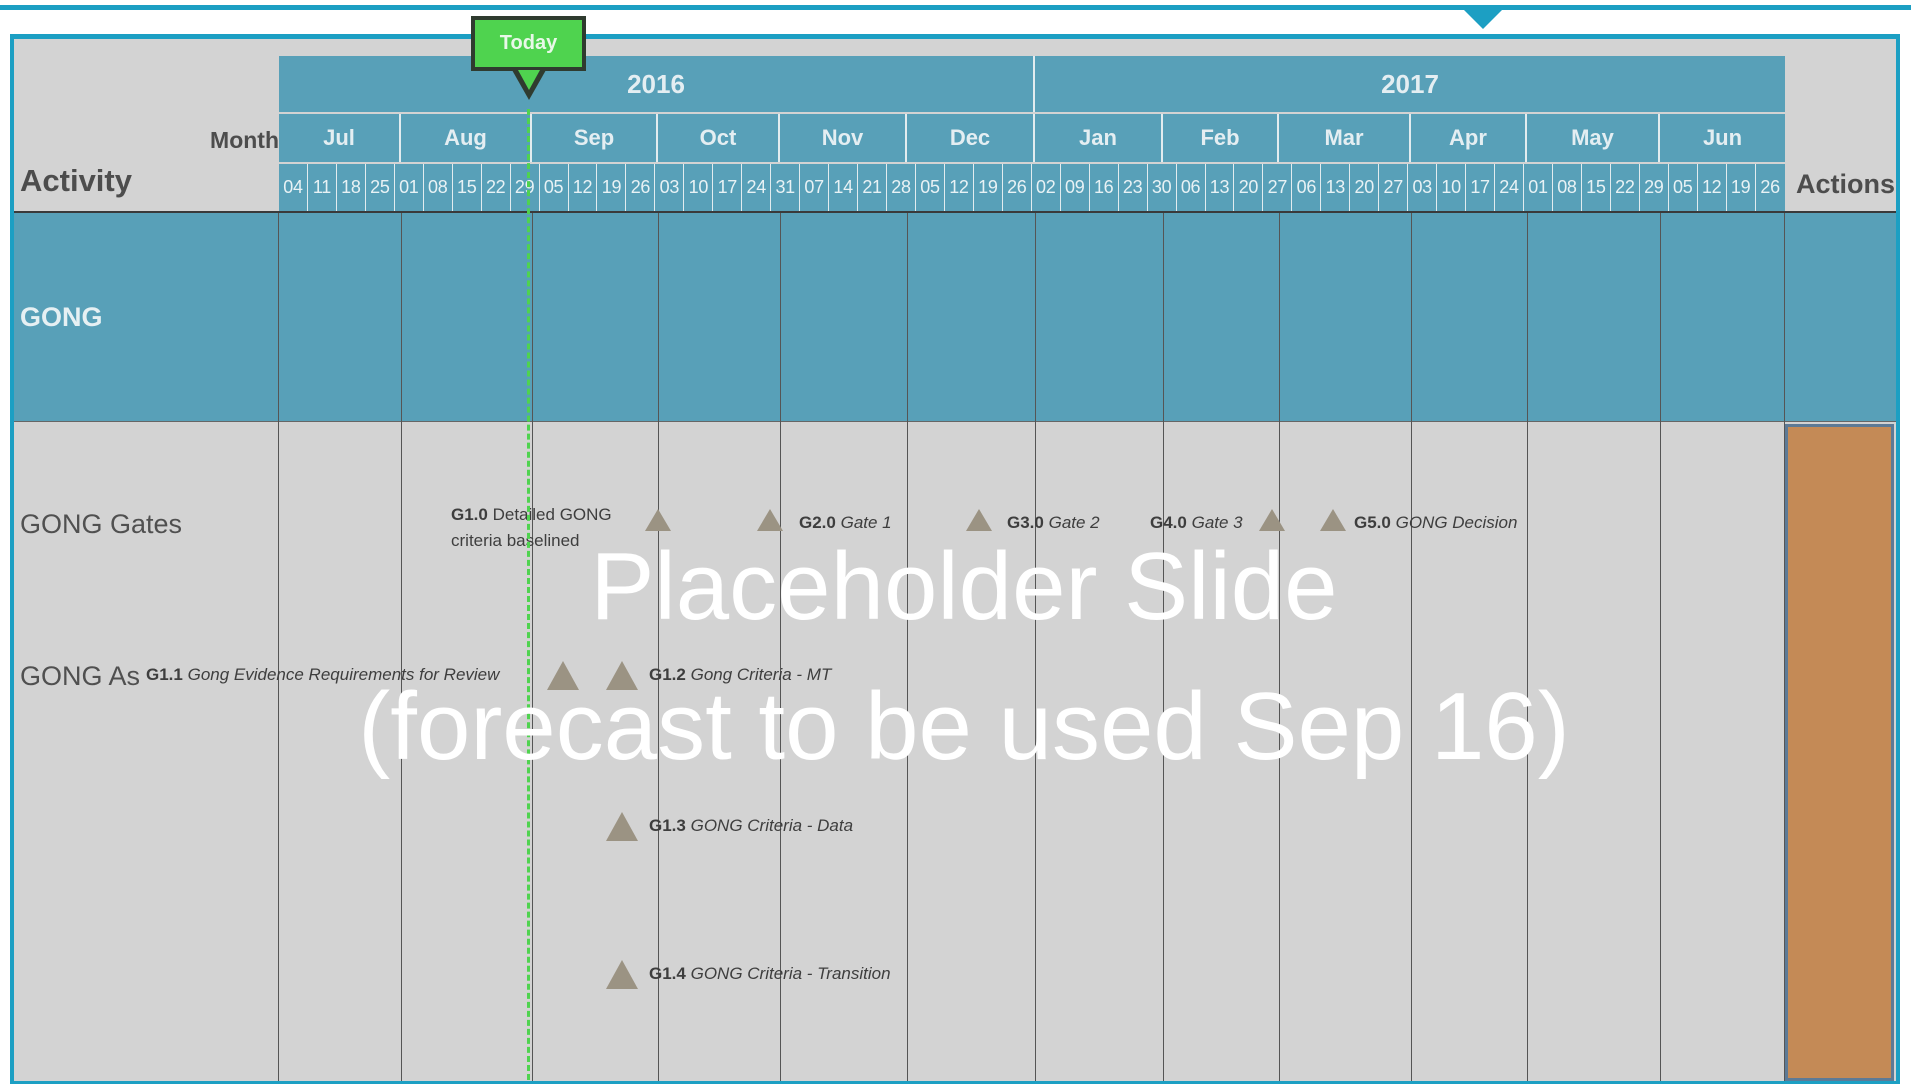 The height and width of the screenshot is (1084, 1911). I want to click on month-sep: Sep, so click(595, 138).